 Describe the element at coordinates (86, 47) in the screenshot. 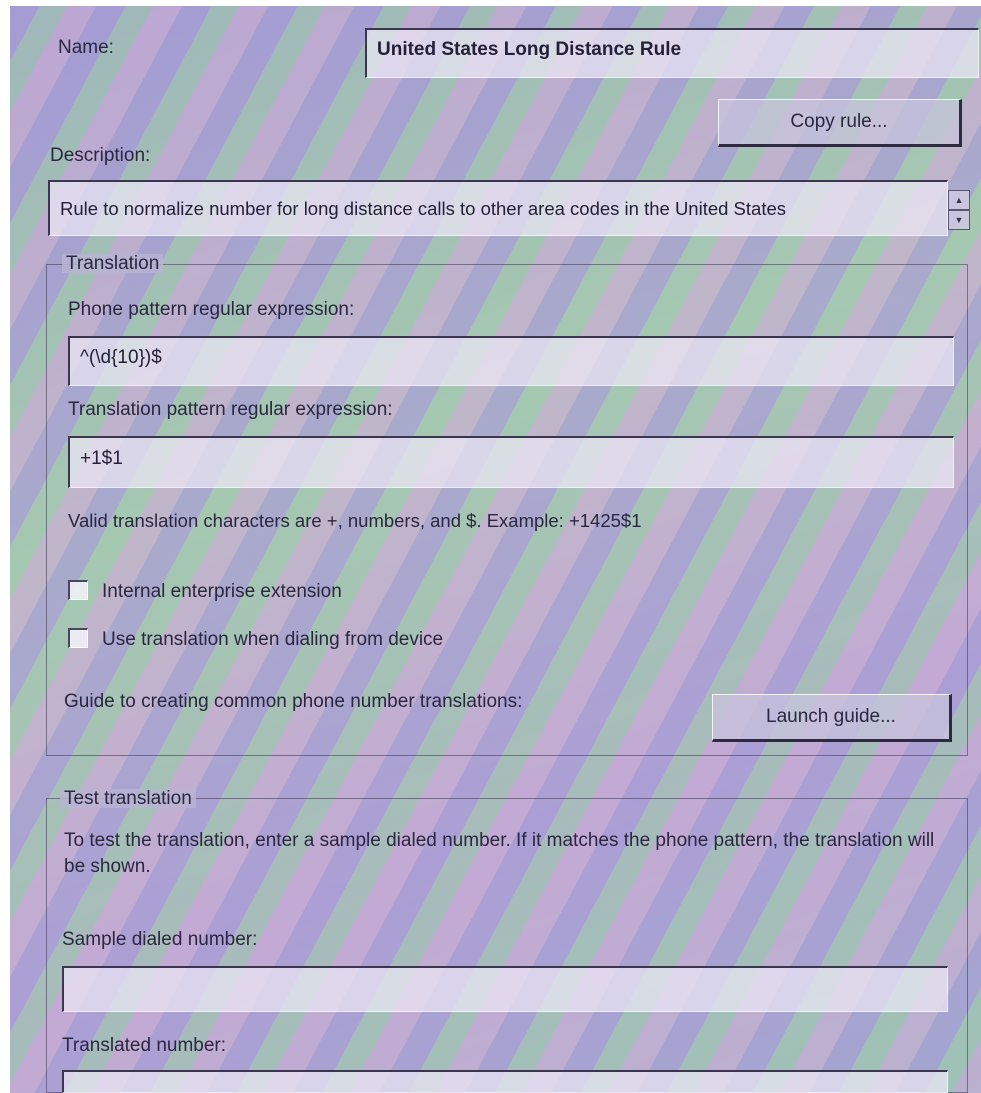

I see `name-label: Name:` at that location.